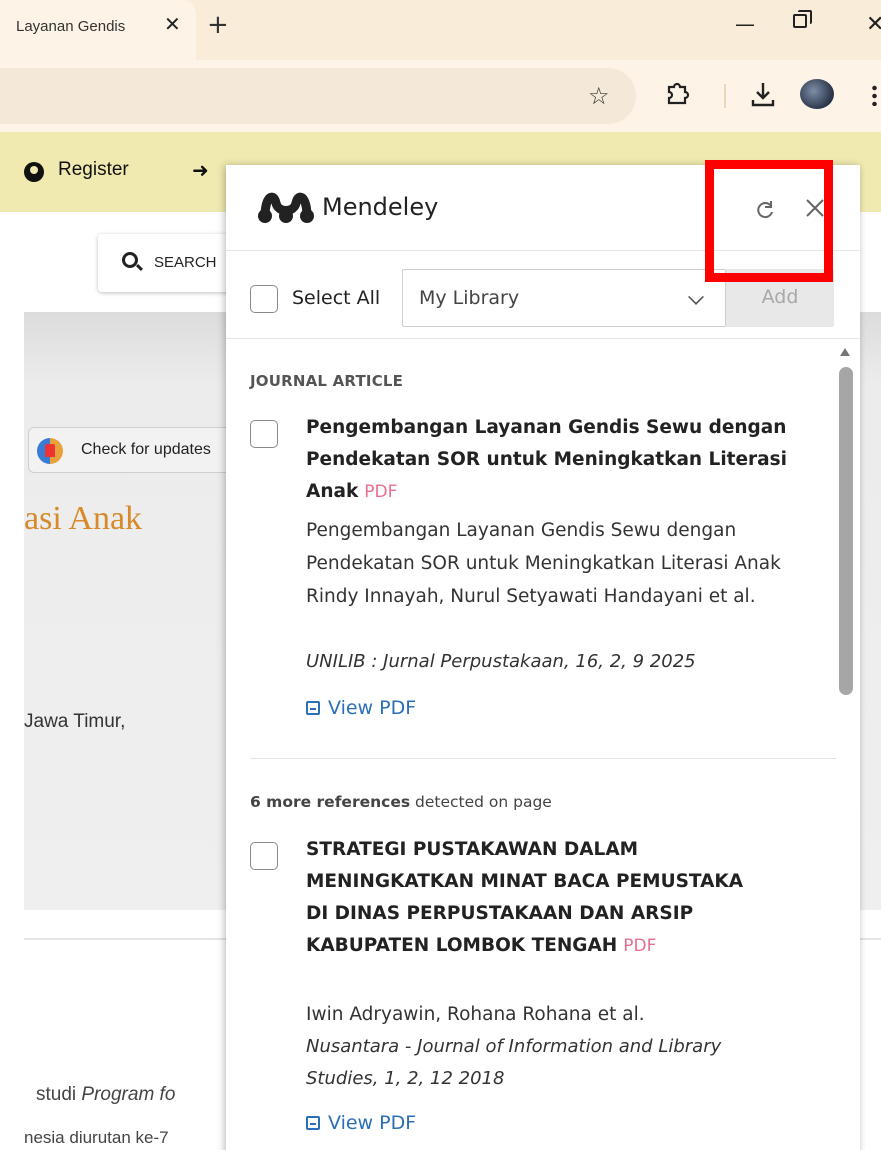  I want to click on download-icon, so click(763, 94).